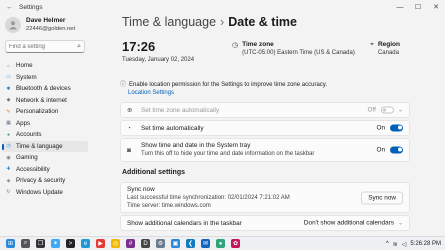 Image resolution: width=445 pixels, height=250 pixels. What do you see at coordinates (400, 7) in the screenshot?
I see `minimize-button: —` at bounding box center [400, 7].